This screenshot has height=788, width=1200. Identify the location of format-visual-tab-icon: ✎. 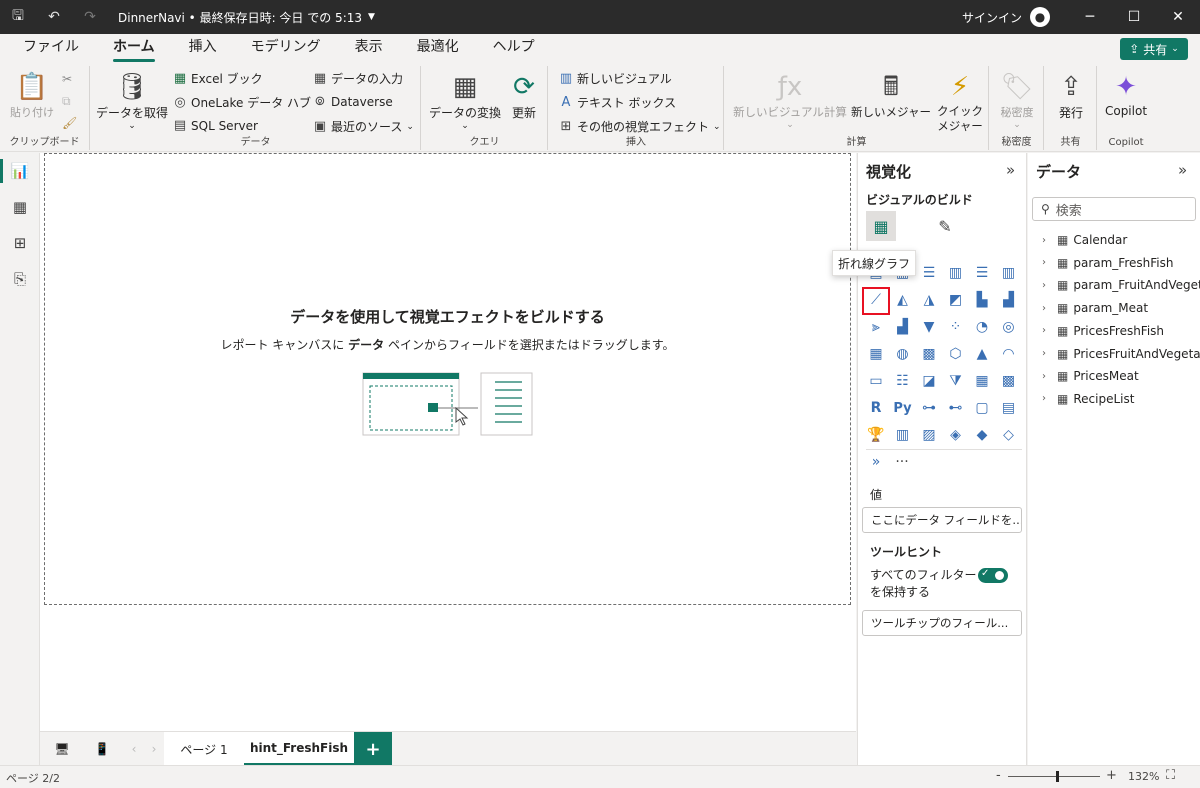
(945, 226).